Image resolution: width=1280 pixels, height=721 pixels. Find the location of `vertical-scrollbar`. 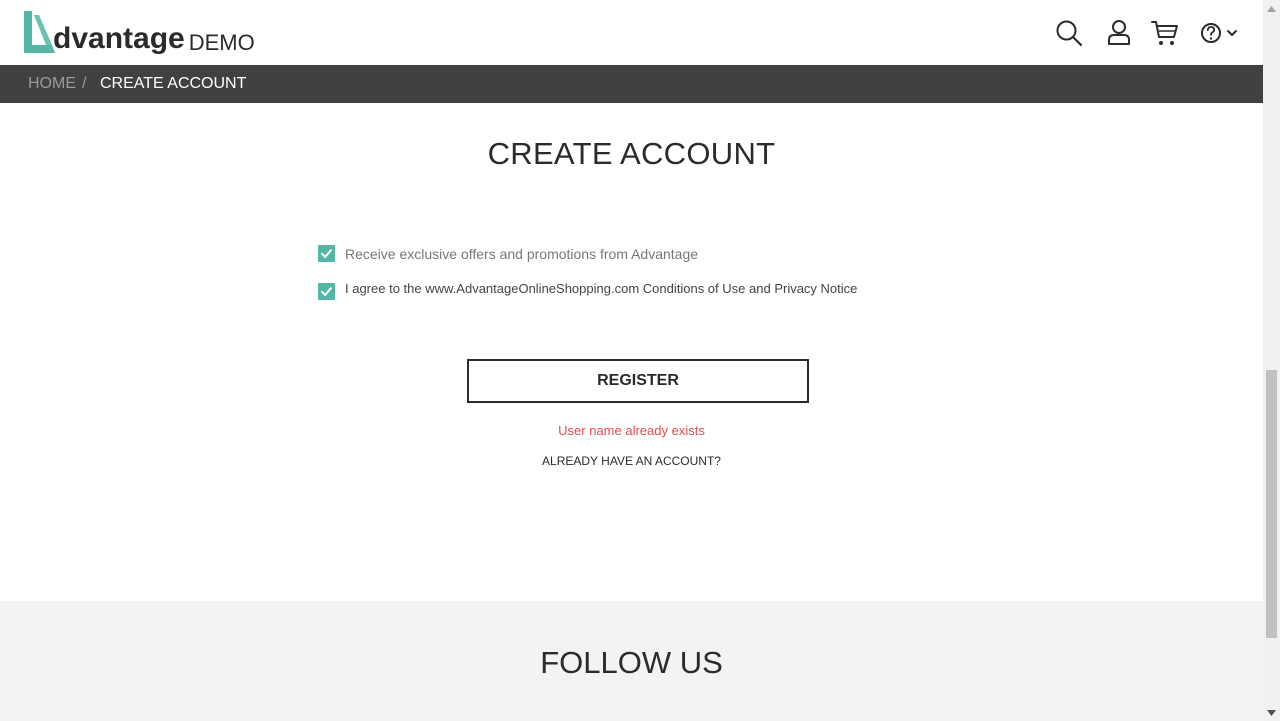

vertical-scrollbar is located at coordinates (1271, 360).